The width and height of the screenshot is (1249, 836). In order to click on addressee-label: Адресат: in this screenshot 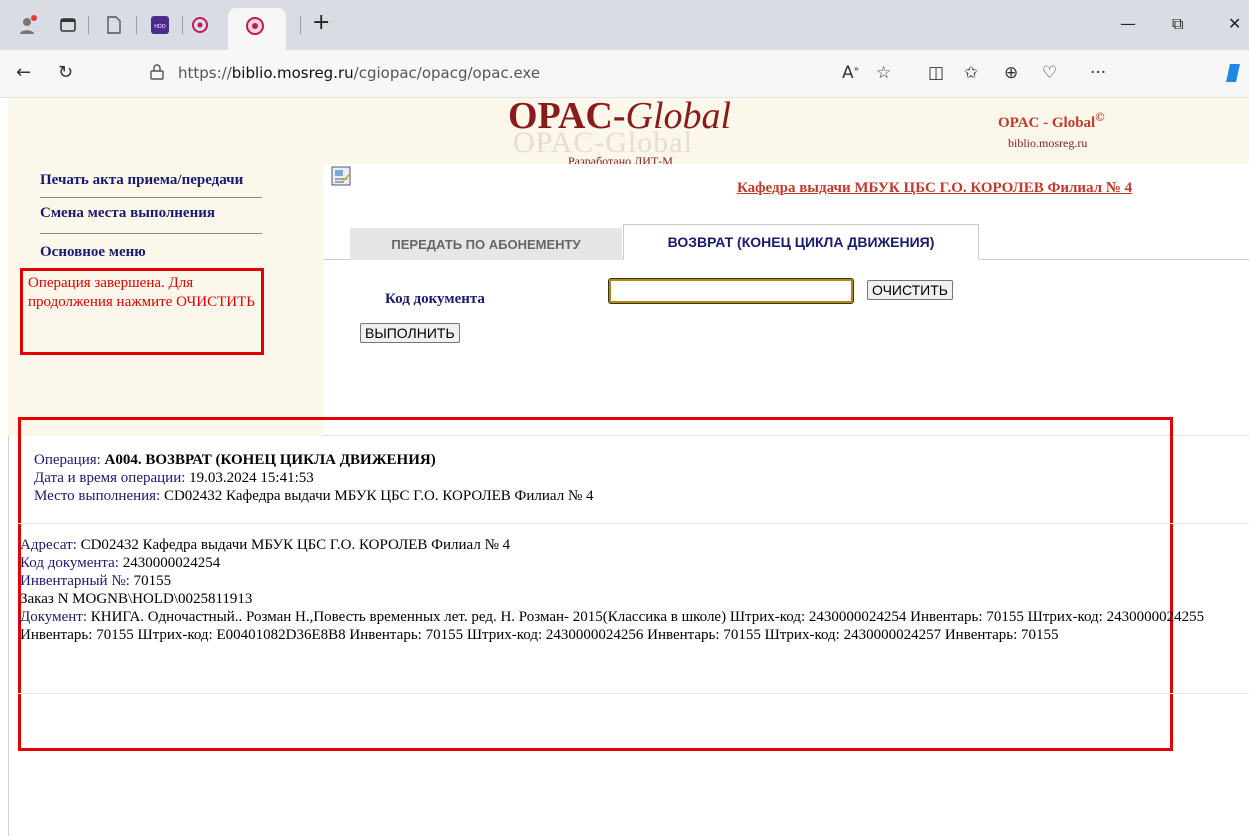, I will do `click(48, 545)`.